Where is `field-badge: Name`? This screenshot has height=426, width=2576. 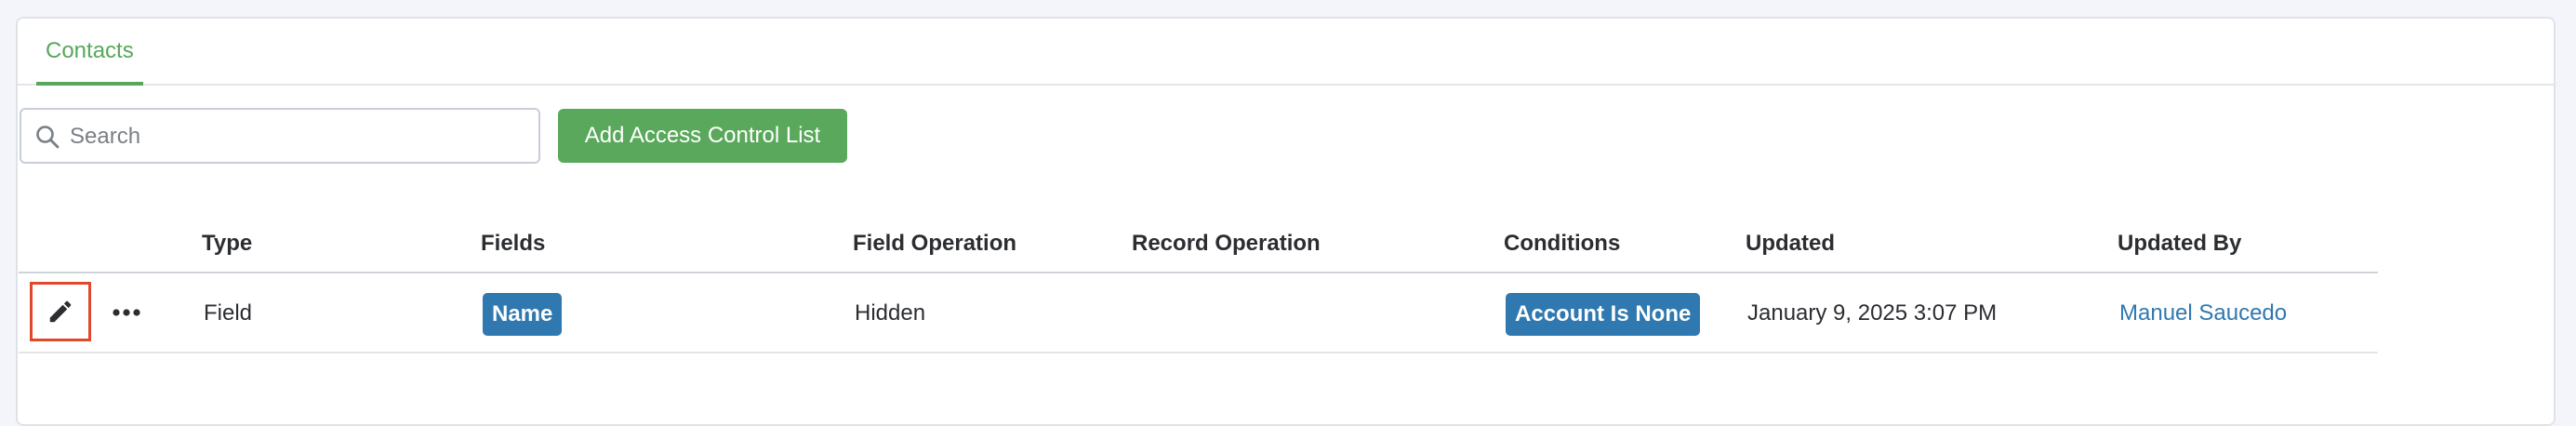 field-badge: Name is located at coordinates (523, 314).